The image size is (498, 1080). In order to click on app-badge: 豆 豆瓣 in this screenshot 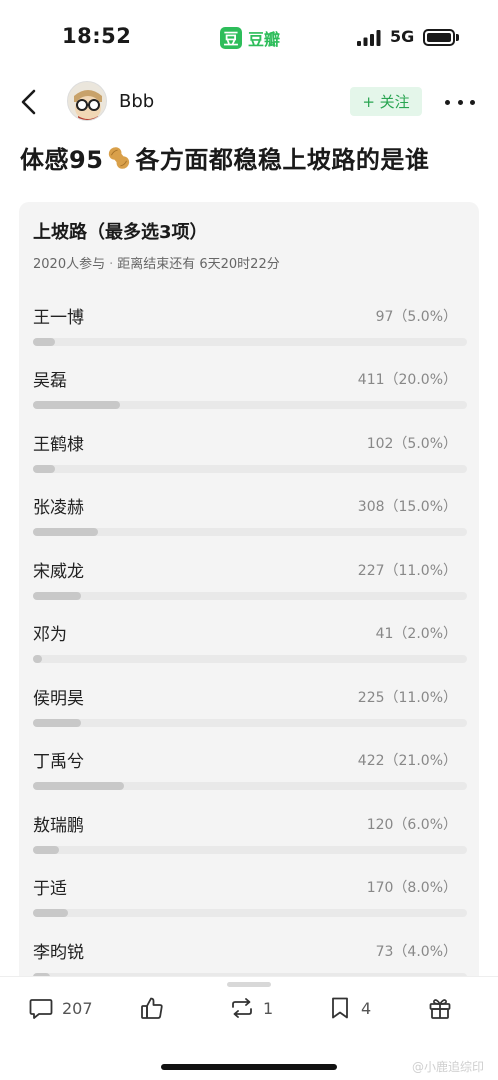, I will do `click(250, 38)`.